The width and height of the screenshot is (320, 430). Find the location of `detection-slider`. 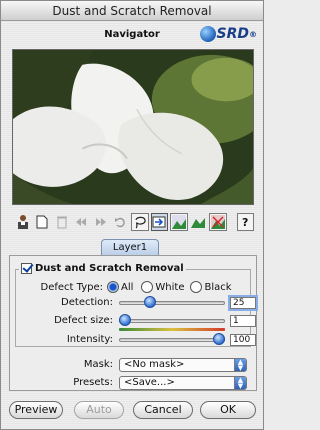

detection-slider is located at coordinates (172, 302).